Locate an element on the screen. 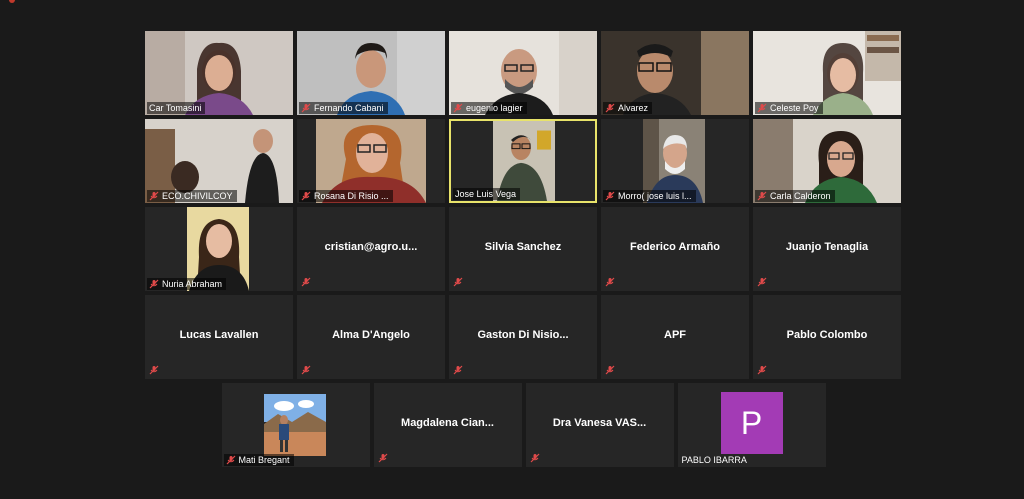 The image size is (1024, 499). name-tag: Jose Luis Vega is located at coordinates (487, 194).